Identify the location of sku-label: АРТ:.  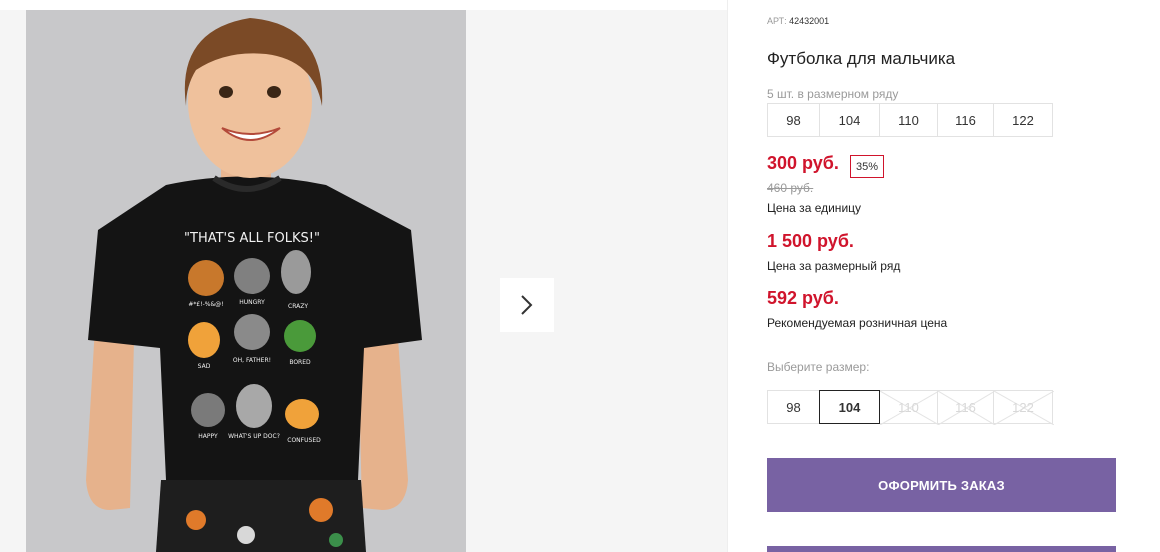
(777, 21).